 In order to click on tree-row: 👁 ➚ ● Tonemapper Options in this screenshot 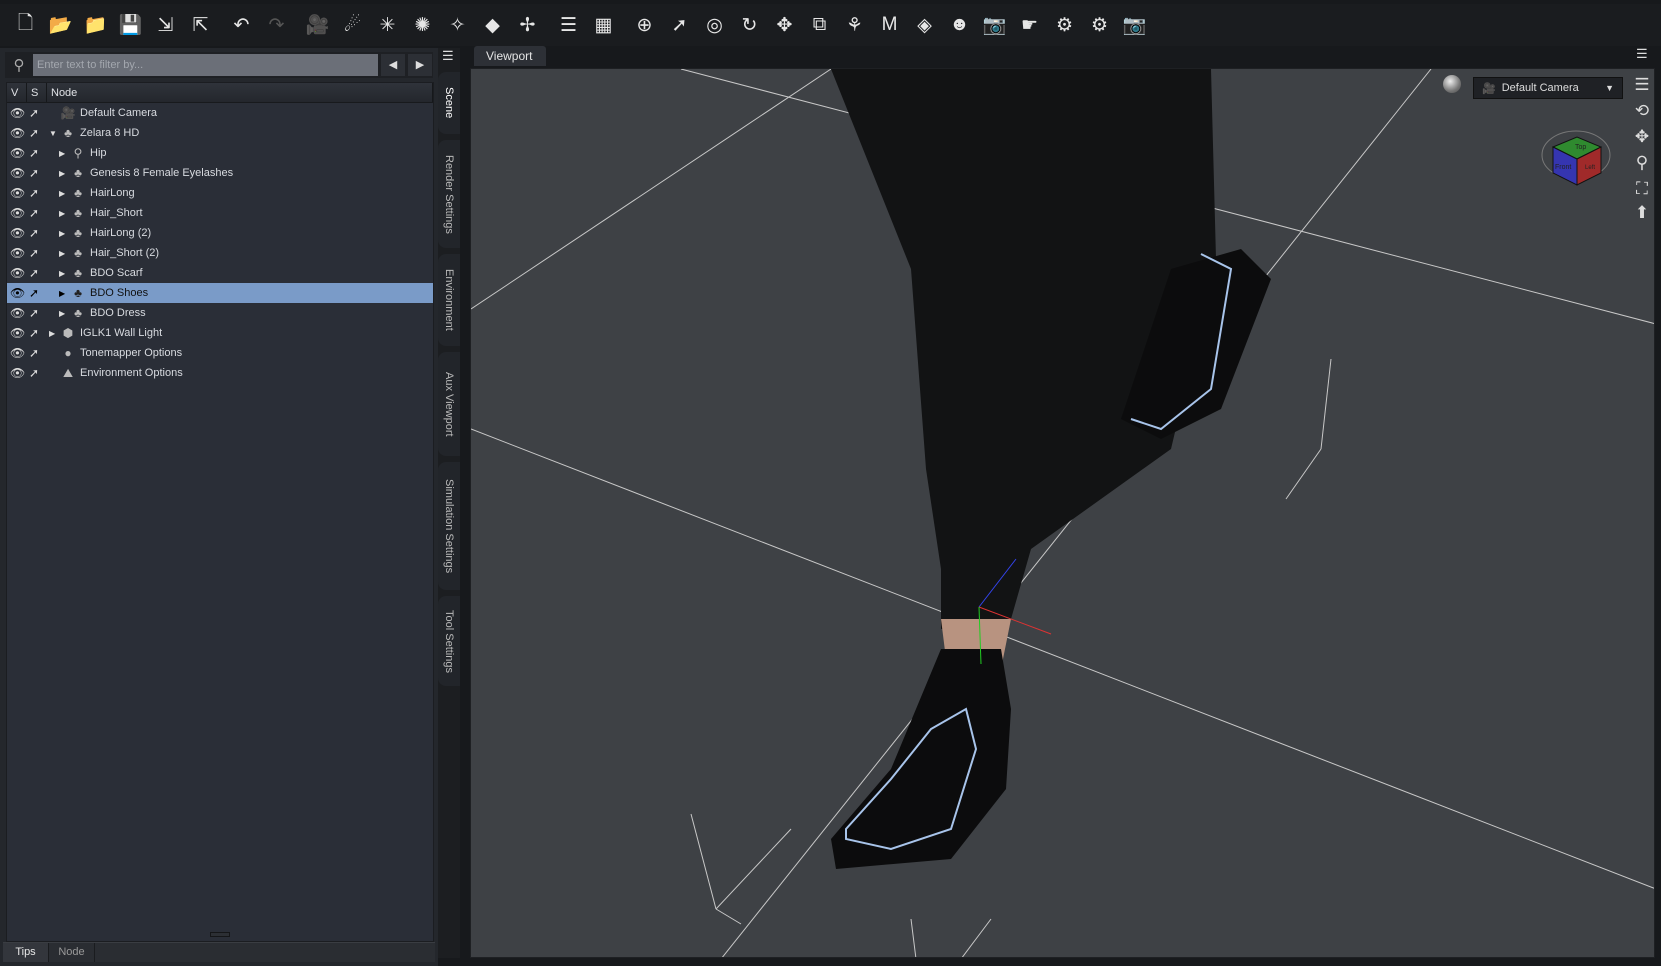, I will do `click(220, 353)`.